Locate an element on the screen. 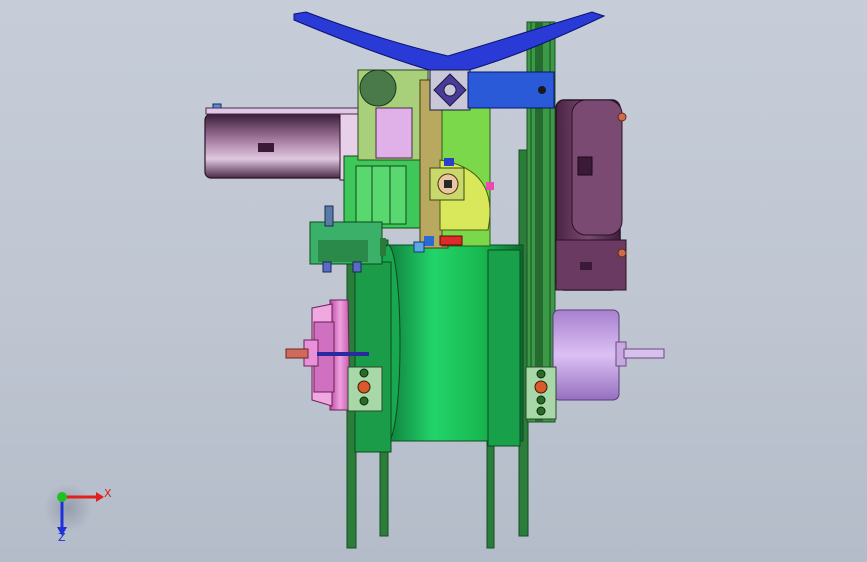 This screenshot has width=867, height=562. bearing-block-right is located at coordinates (541, 393).